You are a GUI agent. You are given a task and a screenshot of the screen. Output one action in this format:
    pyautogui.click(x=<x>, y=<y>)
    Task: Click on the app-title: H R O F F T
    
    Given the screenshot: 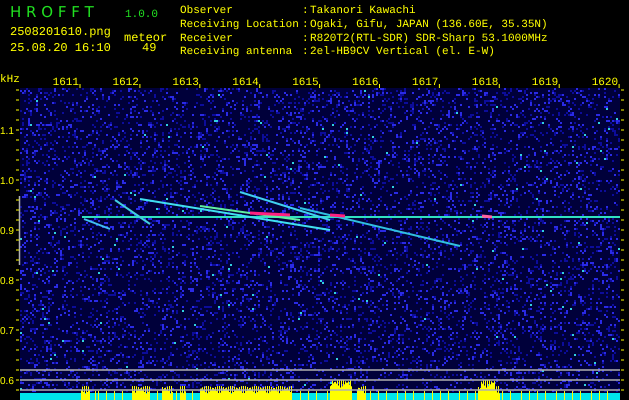 What is the action you would take?
    pyautogui.click(x=52, y=12)
    